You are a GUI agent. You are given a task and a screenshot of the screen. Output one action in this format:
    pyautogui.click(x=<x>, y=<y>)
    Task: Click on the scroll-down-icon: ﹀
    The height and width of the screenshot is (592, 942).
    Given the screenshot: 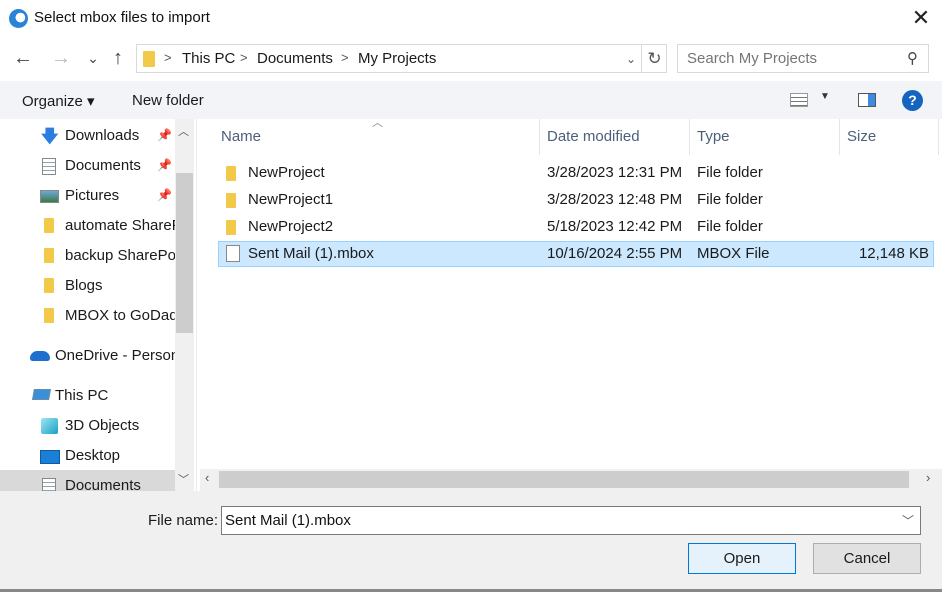 What is the action you would take?
    pyautogui.click(x=183, y=479)
    